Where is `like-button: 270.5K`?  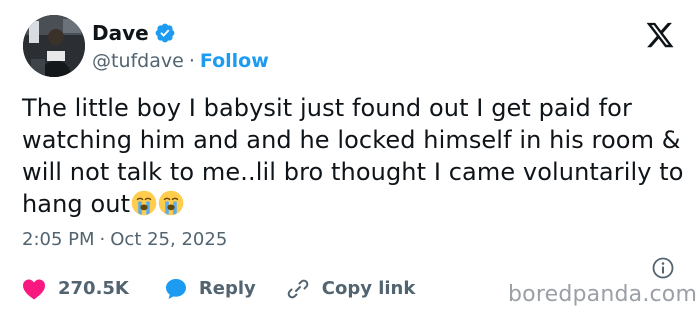 like-button: 270.5K is located at coordinates (75, 289).